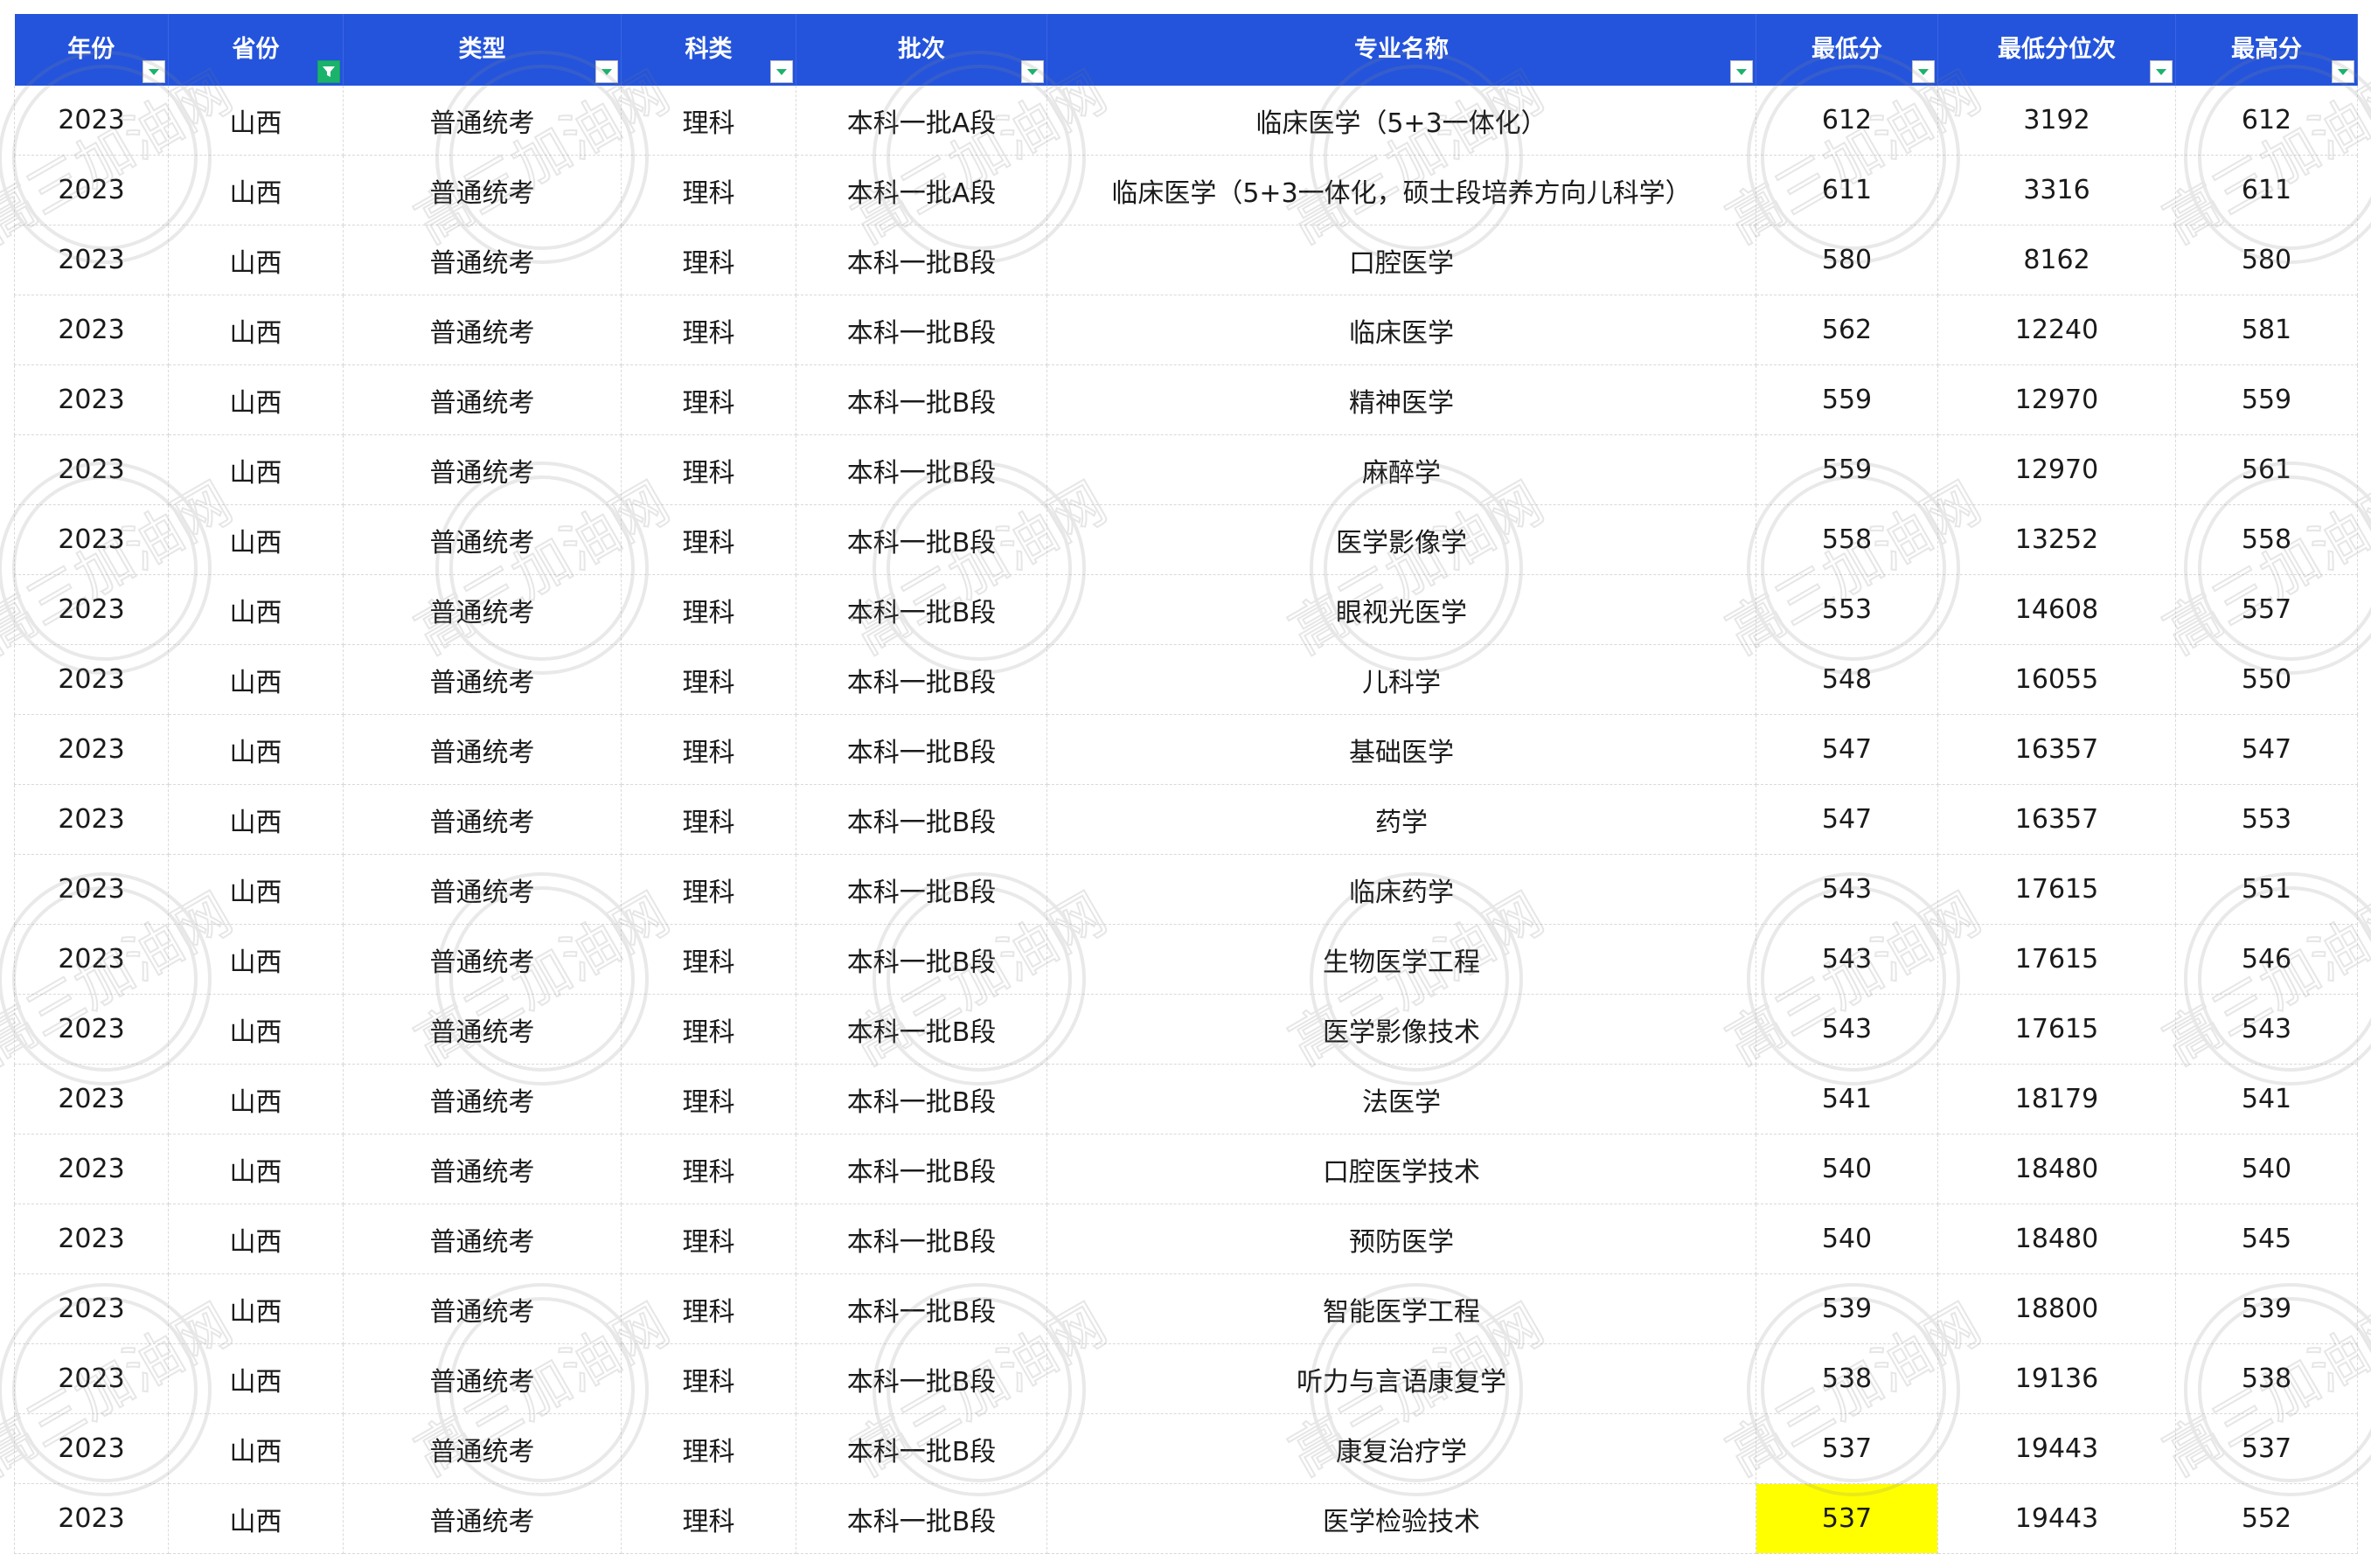  Describe the element at coordinates (1401, 679) in the screenshot. I see `cell-major: 儿科学` at that location.